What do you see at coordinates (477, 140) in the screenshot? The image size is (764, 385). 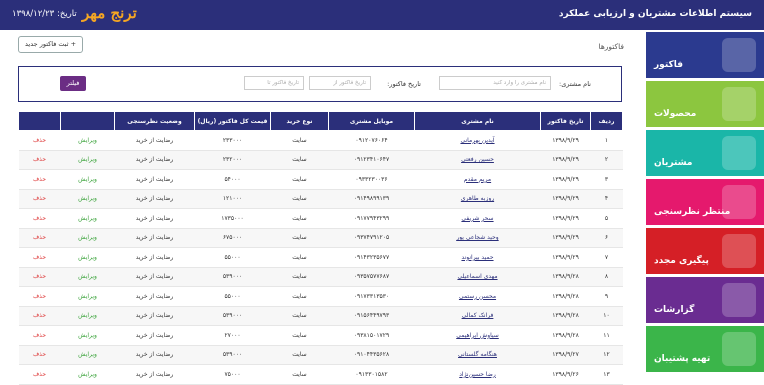 I see `customer-link: آیدین بهرمانی` at bounding box center [477, 140].